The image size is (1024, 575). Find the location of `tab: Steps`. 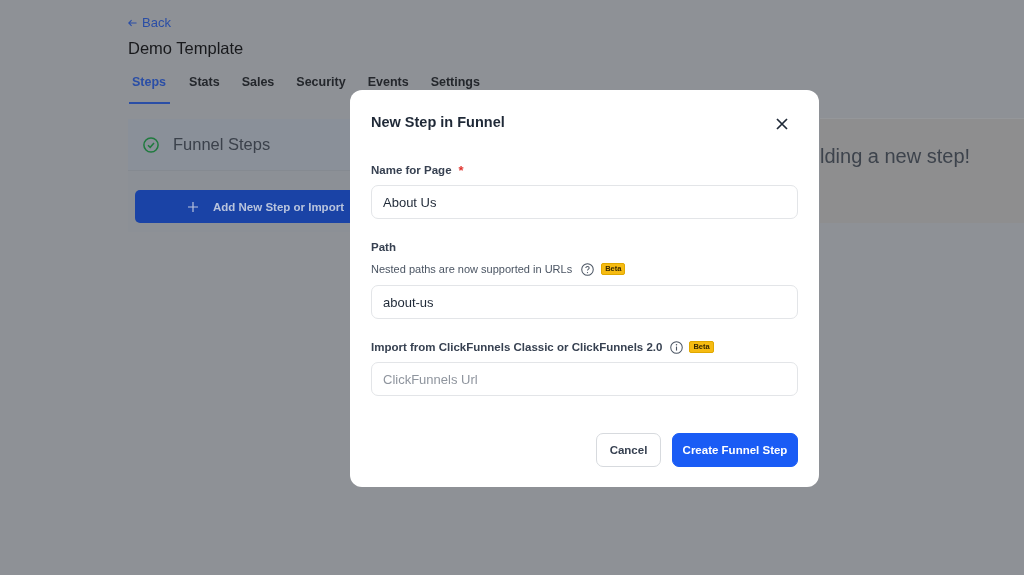

tab: Steps is located at coordinates (150, 86).